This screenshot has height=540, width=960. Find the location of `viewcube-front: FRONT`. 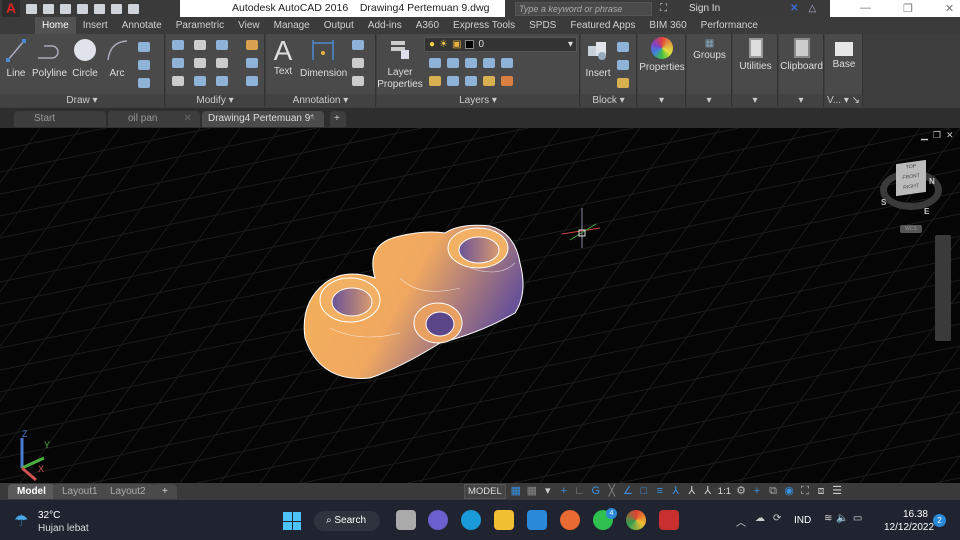

viewcube-front: FRONT is located at coordinates (910, 177).